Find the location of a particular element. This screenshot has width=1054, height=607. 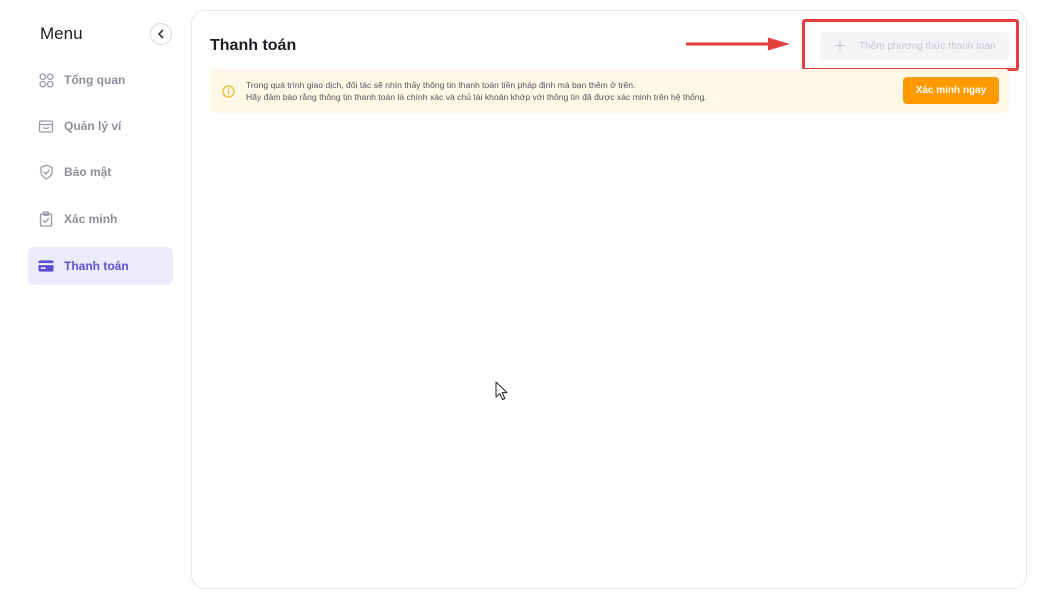

wallet-icon is located at coordinates (46, 126).